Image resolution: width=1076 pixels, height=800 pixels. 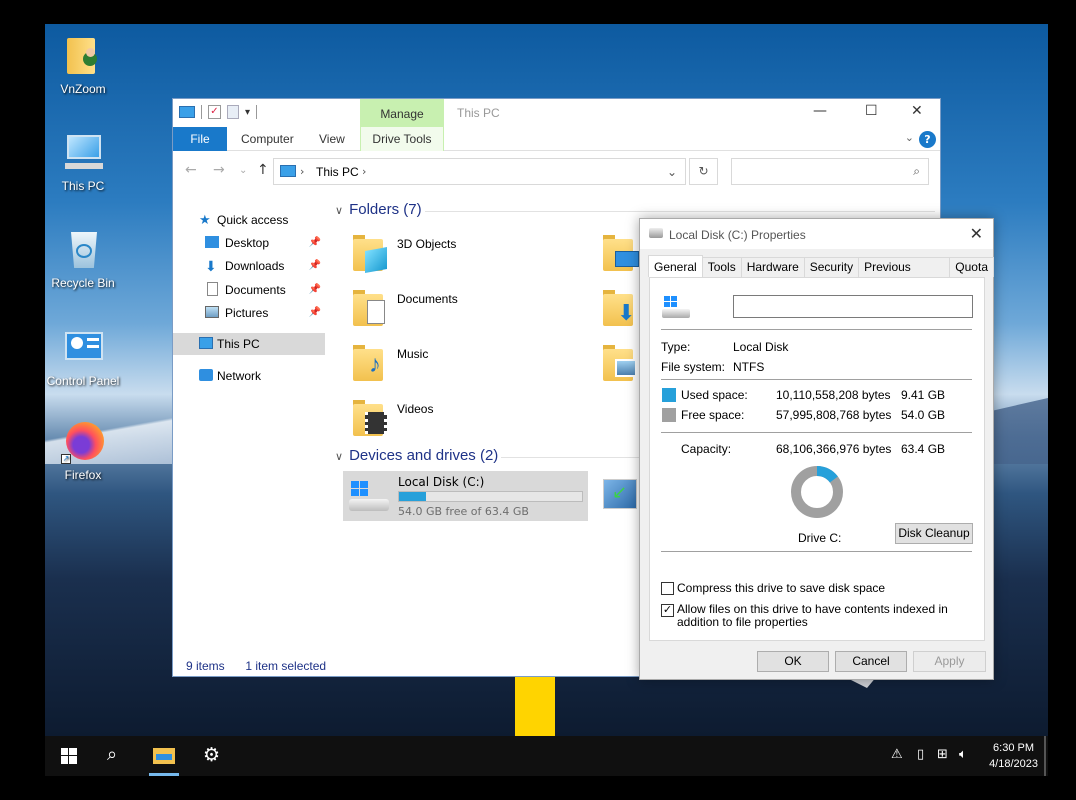 What do you see at coordinates (971, 267) in the screenshot?
I see `tab-quota: Quota` at bounding box center [971, 267].